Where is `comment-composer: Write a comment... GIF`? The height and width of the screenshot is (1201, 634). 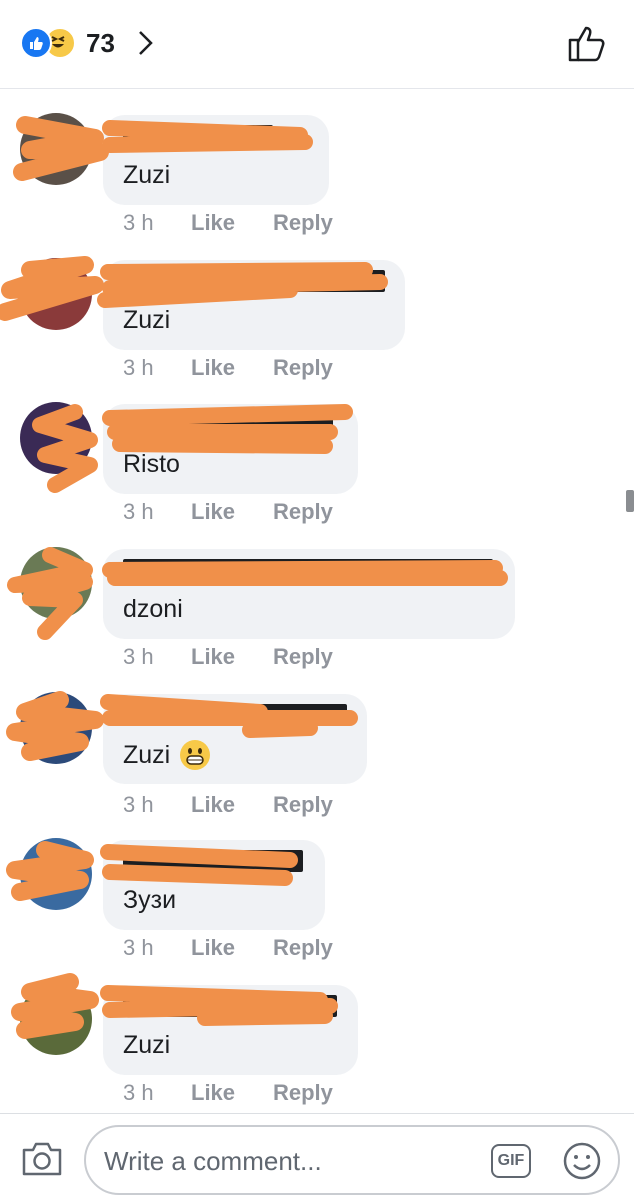
comment-composer: Write a comment... GIF is located at coordinates (317, 1157).